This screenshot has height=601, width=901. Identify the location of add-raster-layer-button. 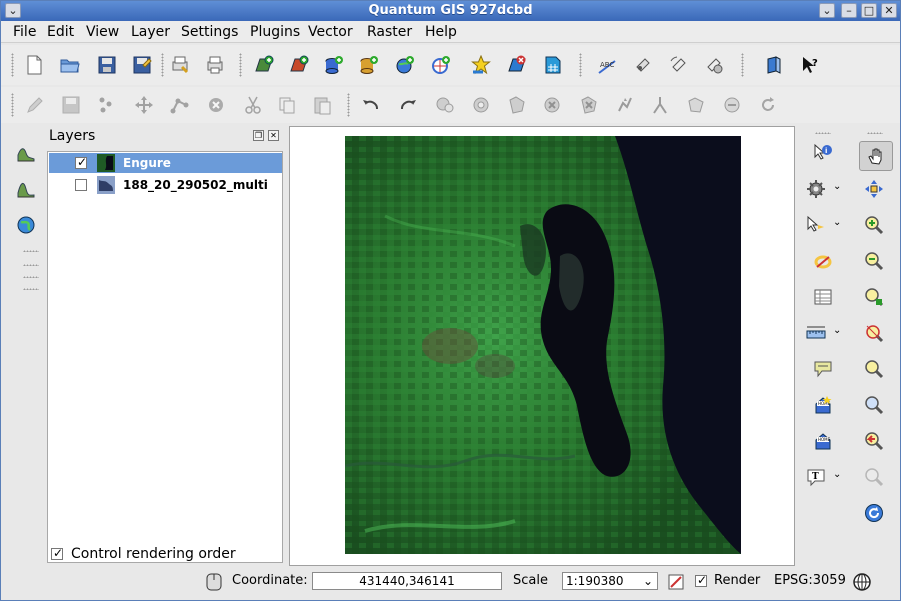
(299, 65).